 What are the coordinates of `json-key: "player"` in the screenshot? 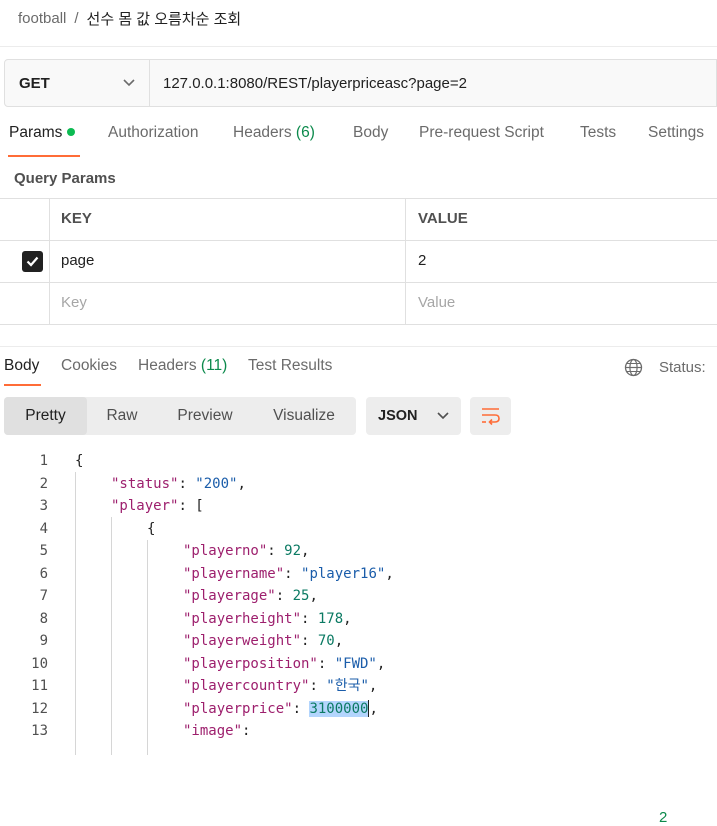 It's located at (145, 506).